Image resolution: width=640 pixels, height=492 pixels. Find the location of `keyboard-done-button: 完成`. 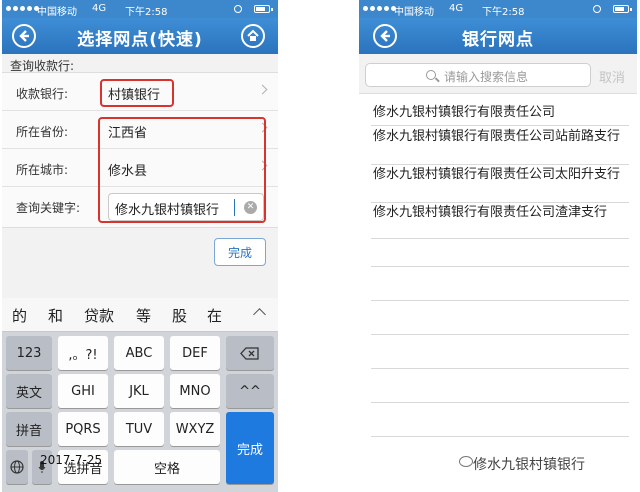

keyboard-done-button: 完成 is located at coordinates (250, 448).